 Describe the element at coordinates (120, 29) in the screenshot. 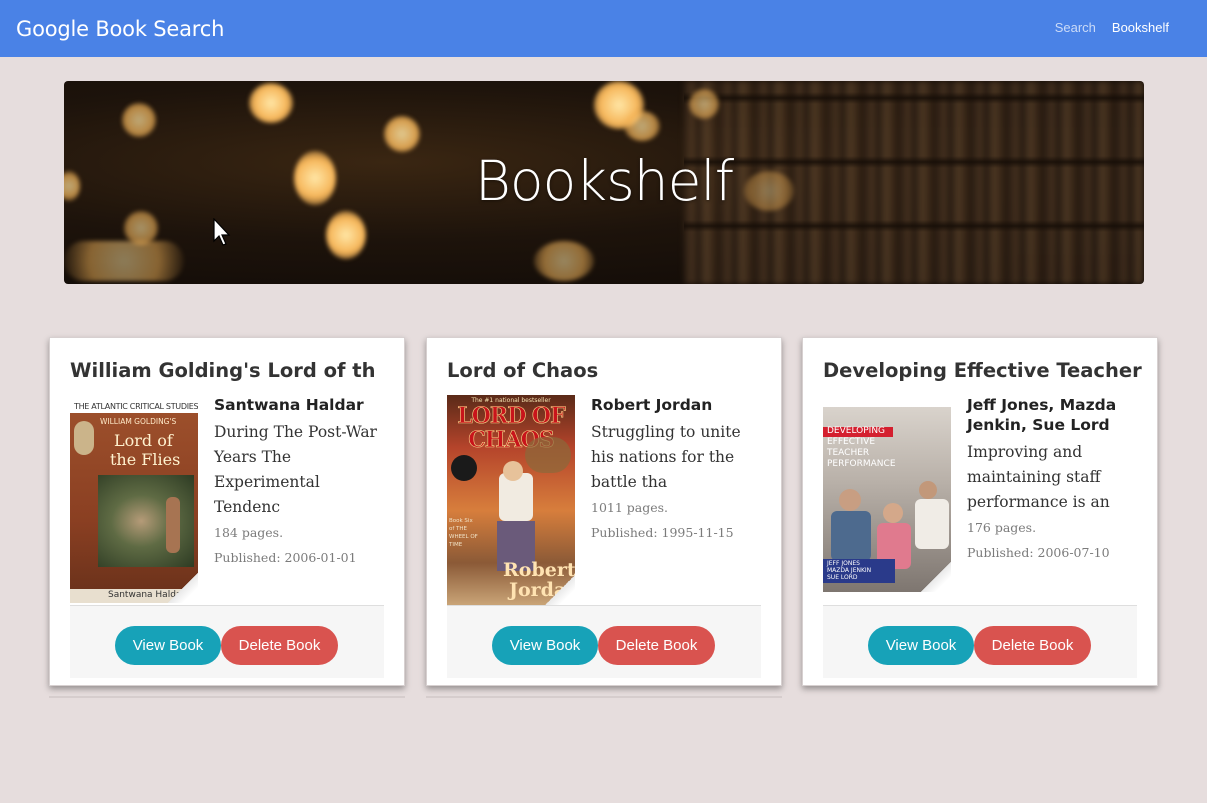

I see `brand-title: Google Book Search` at that location.